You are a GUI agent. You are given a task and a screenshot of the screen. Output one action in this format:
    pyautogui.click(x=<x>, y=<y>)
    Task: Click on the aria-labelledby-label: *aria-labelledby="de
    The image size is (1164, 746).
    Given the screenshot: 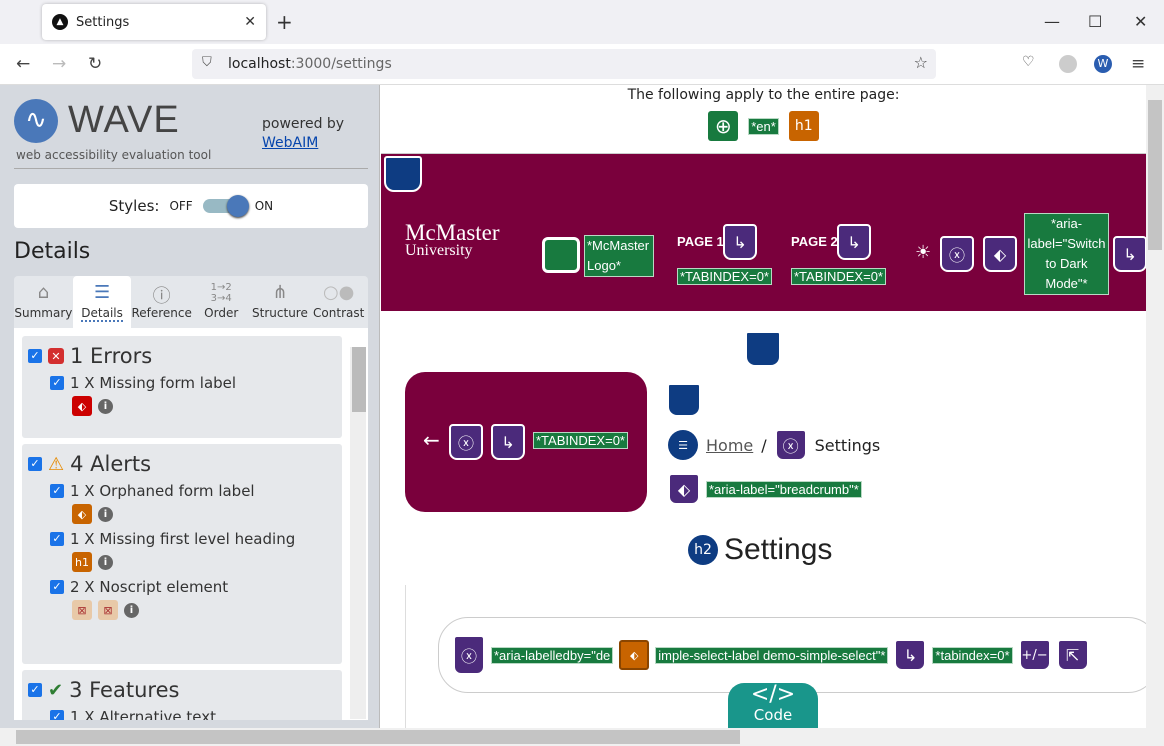 What is the action you would take?
    pyautogui.click(x=552, y=655)
    